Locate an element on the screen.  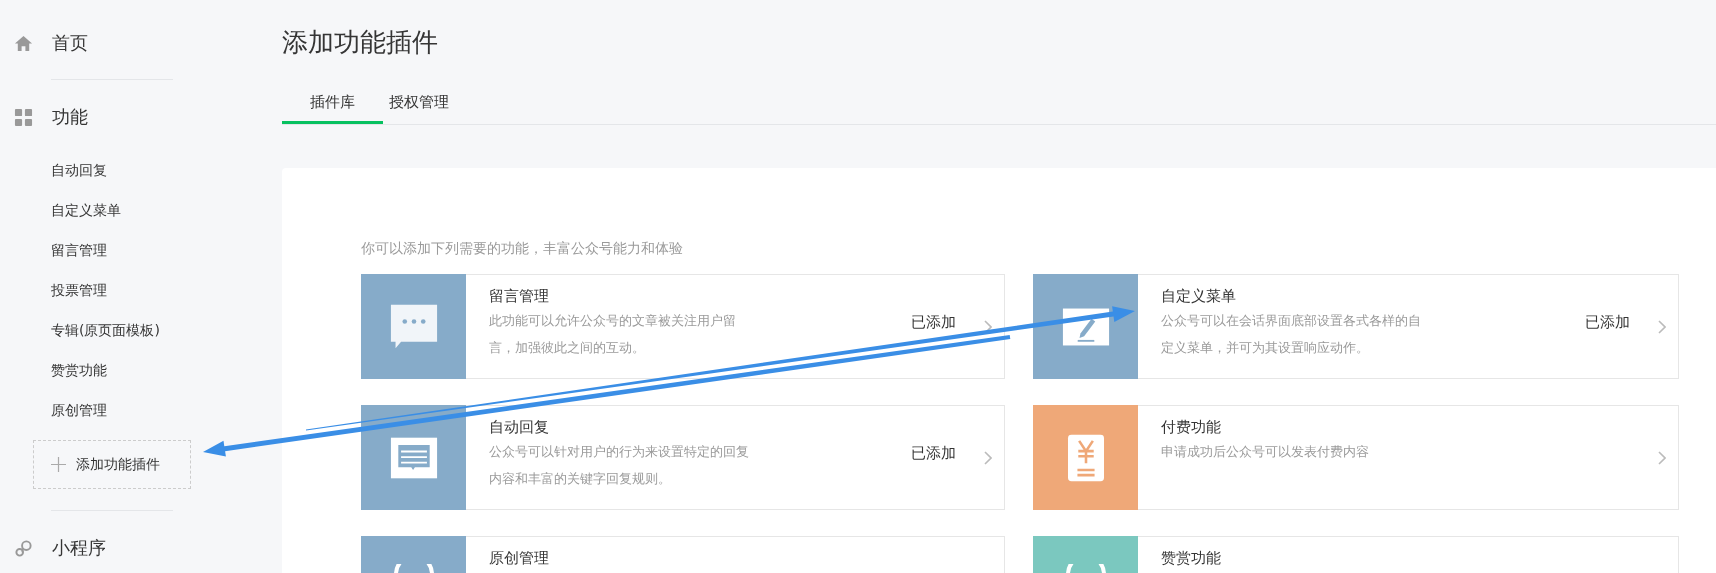
plugin-card: 自定义菜单 公众号可以在会话界面底部设置各式各样的自定义菜单，并可为其设置响应动作。 已添加 is located at coordinates (1356, 326).